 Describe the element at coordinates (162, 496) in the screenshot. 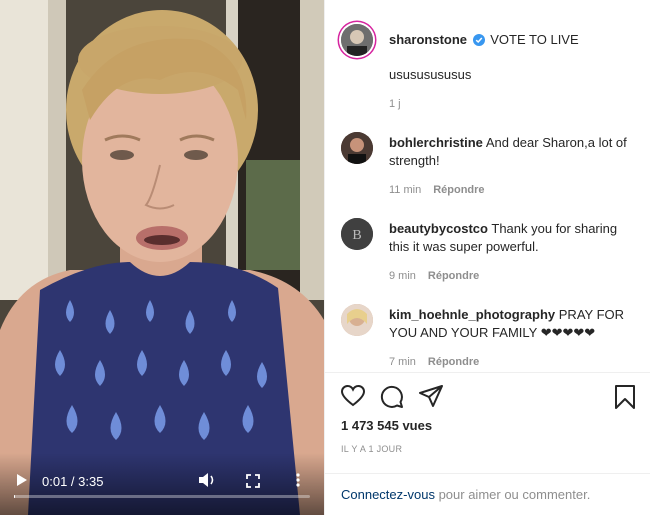

I see `progress-bar` at that location.